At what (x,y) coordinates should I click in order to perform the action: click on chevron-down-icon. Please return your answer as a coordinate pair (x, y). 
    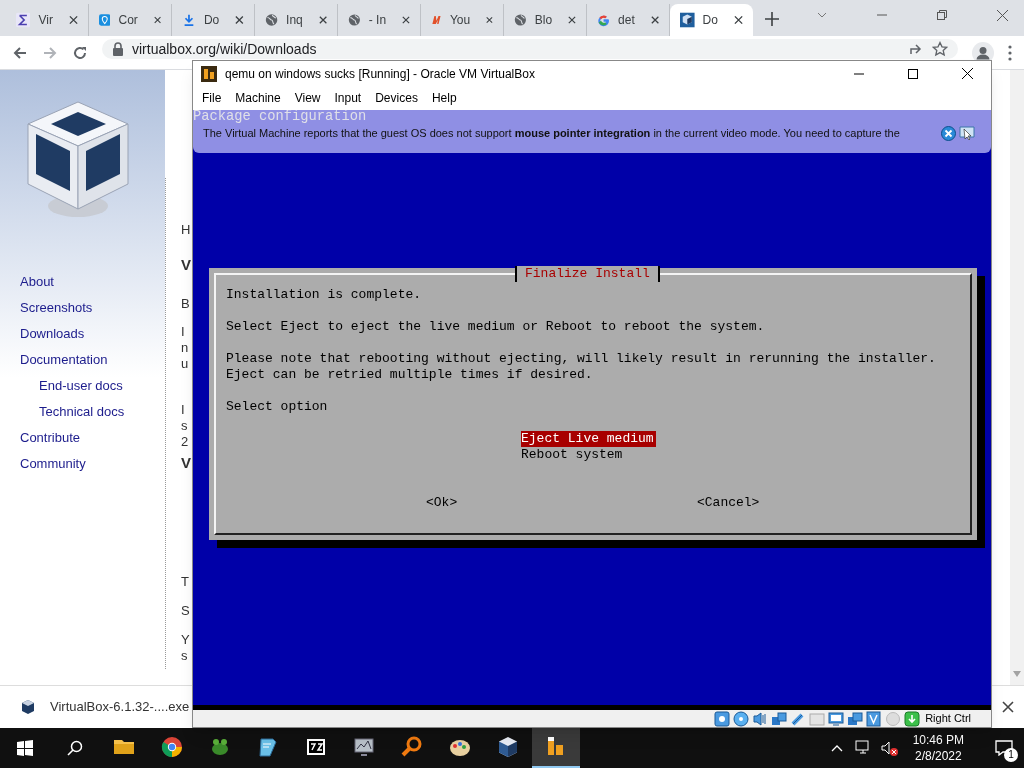
    Looking at the image, I should click on (822, 15).